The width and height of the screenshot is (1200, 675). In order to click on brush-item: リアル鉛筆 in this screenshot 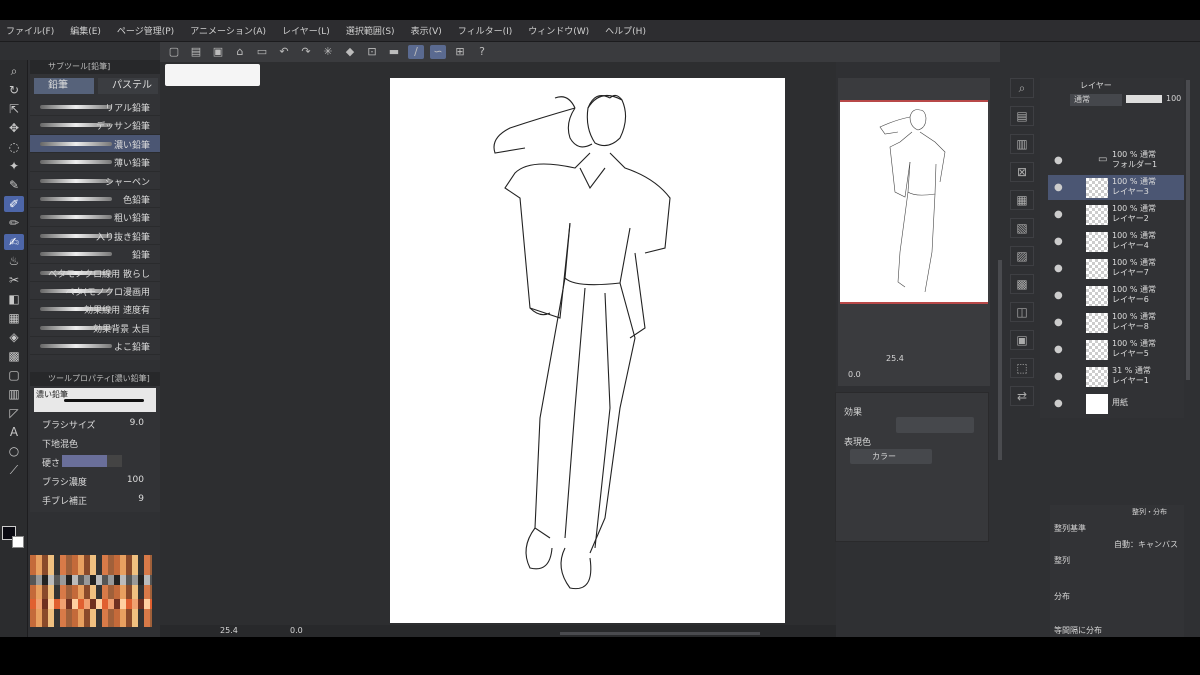, I will do `click(95, 107)`.